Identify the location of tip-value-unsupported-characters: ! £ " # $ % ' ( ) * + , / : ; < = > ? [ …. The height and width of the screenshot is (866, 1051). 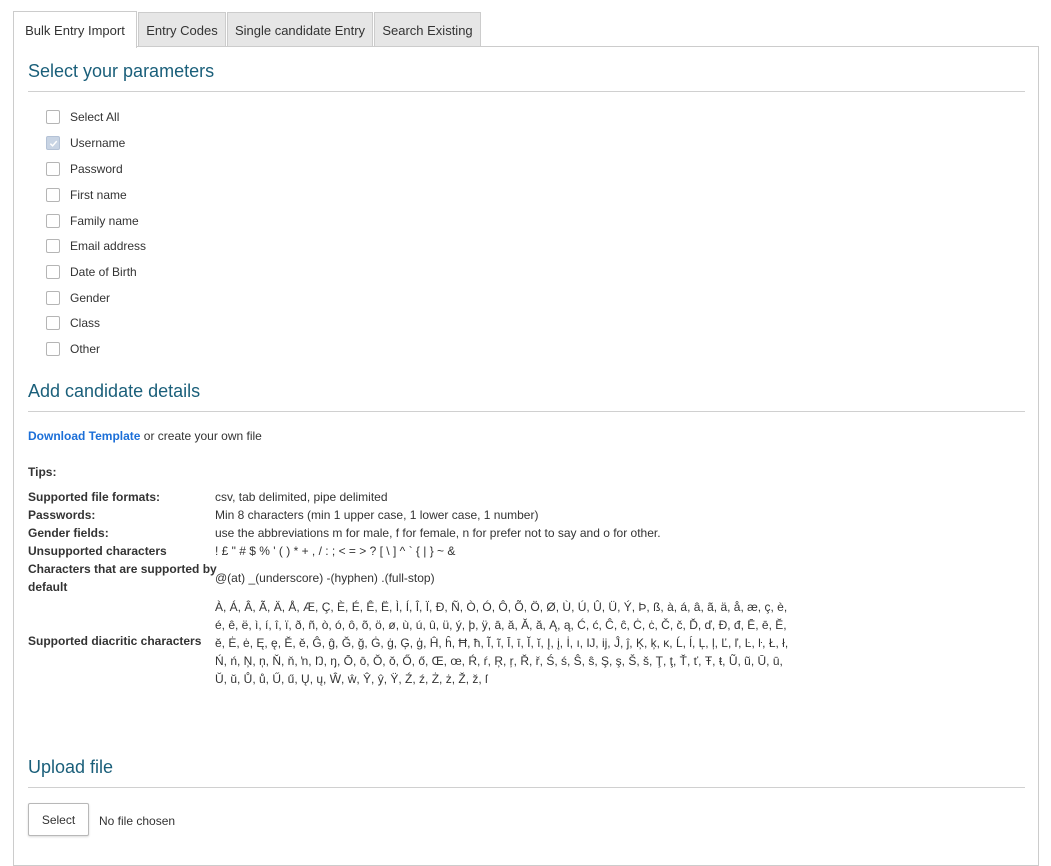
(335, 551).